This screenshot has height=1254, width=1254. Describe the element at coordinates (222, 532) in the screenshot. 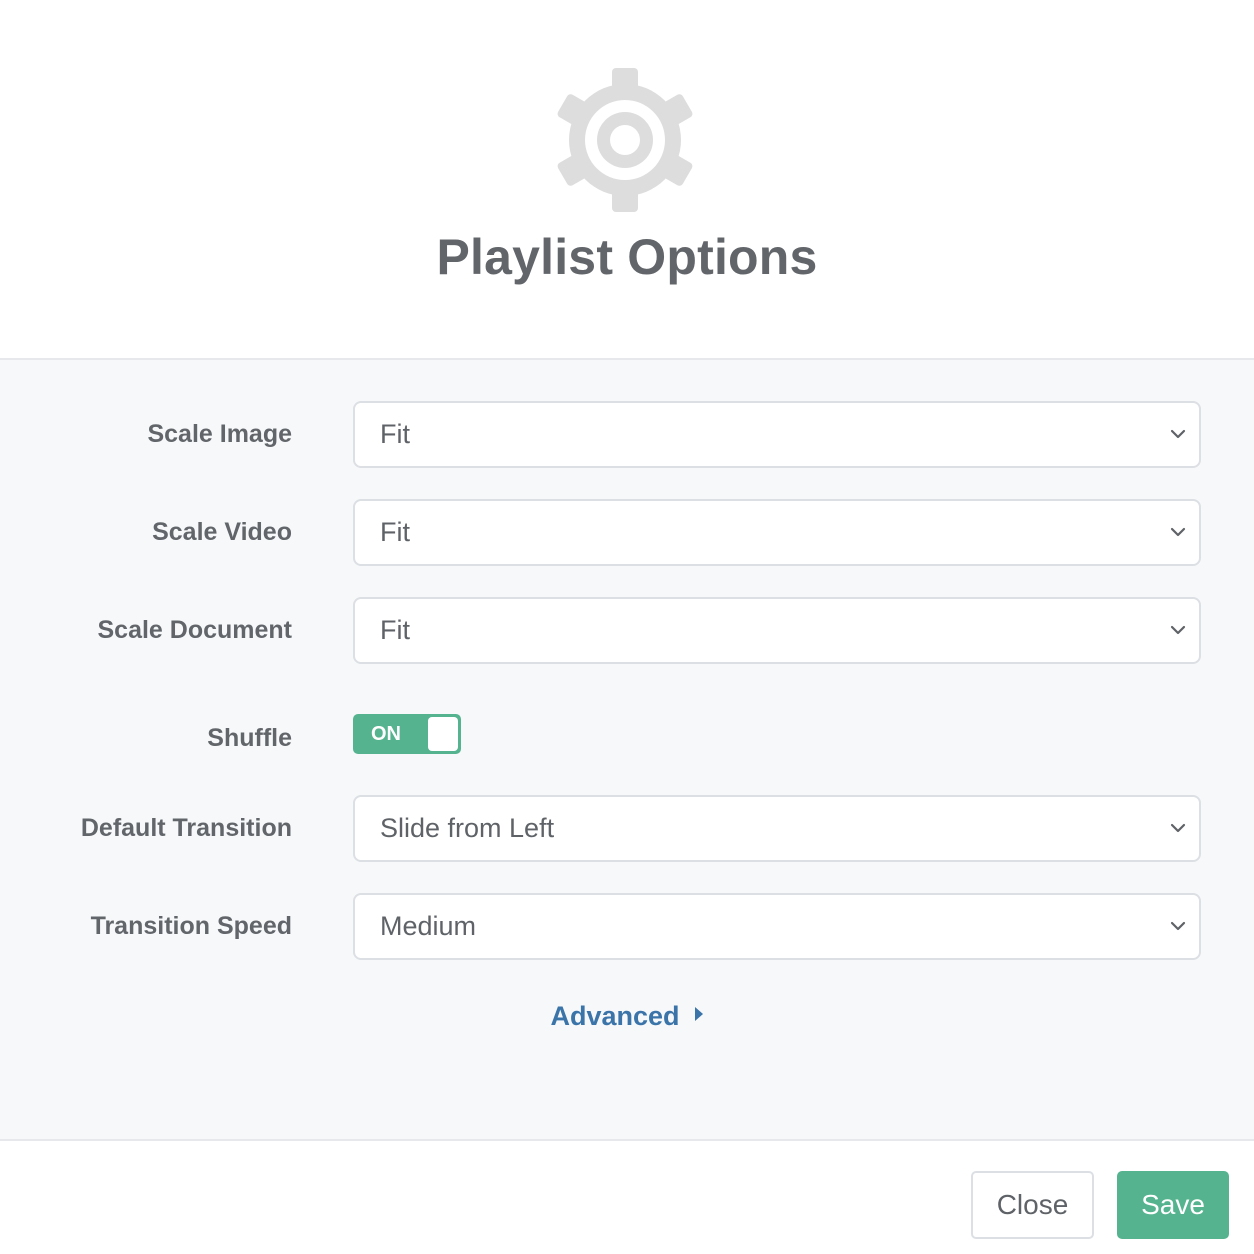

I see `scale-video-label: Scale Video` at that location.